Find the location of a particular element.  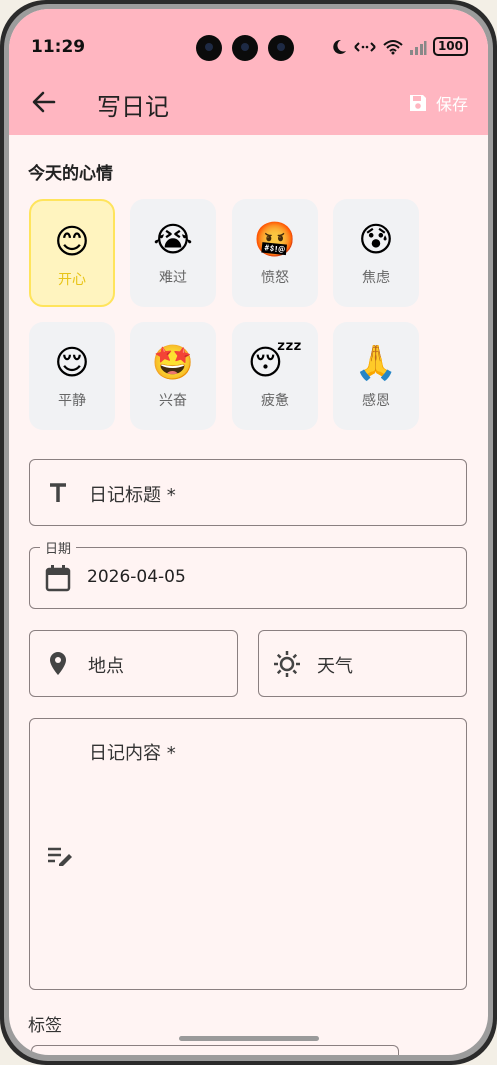

date-label: 日期 is located at coordinates (58, 547).